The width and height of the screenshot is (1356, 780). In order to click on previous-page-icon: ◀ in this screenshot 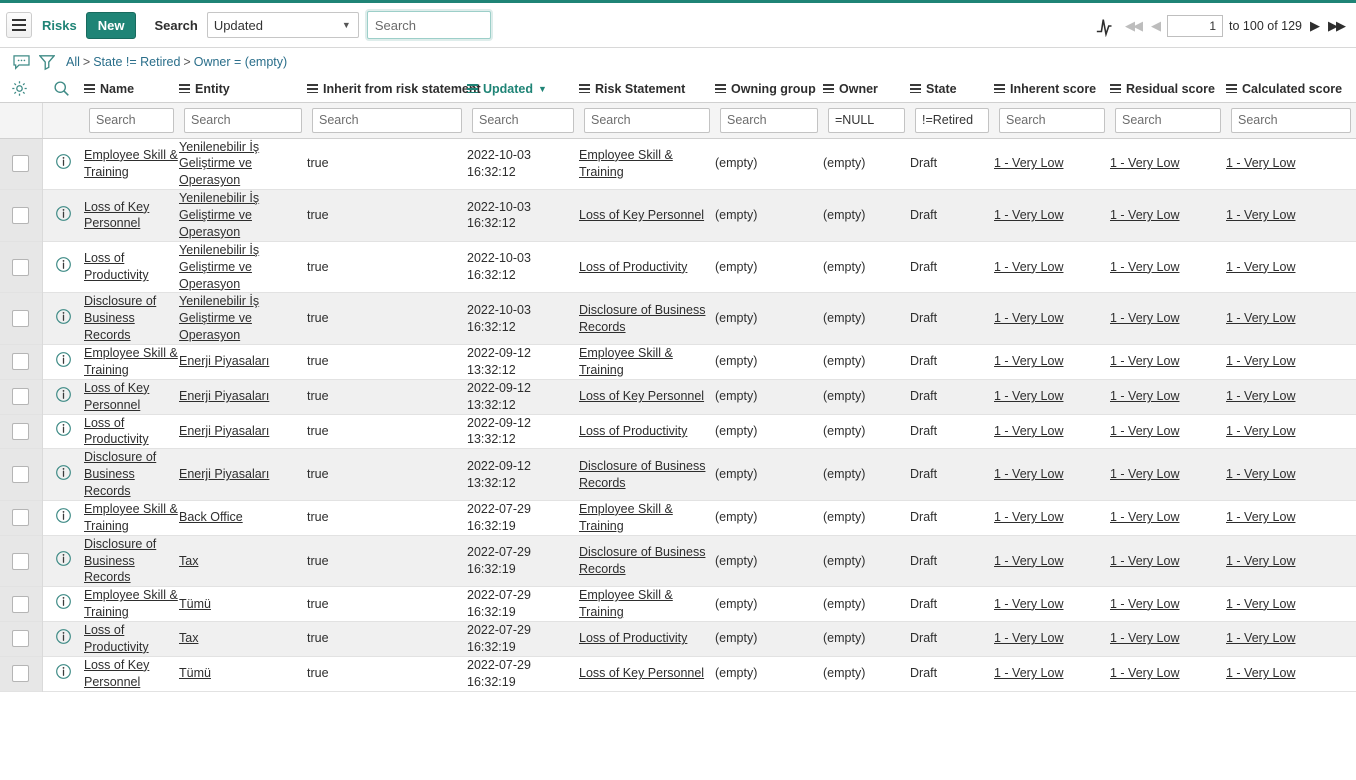, I will do `click(1155, 26)`.